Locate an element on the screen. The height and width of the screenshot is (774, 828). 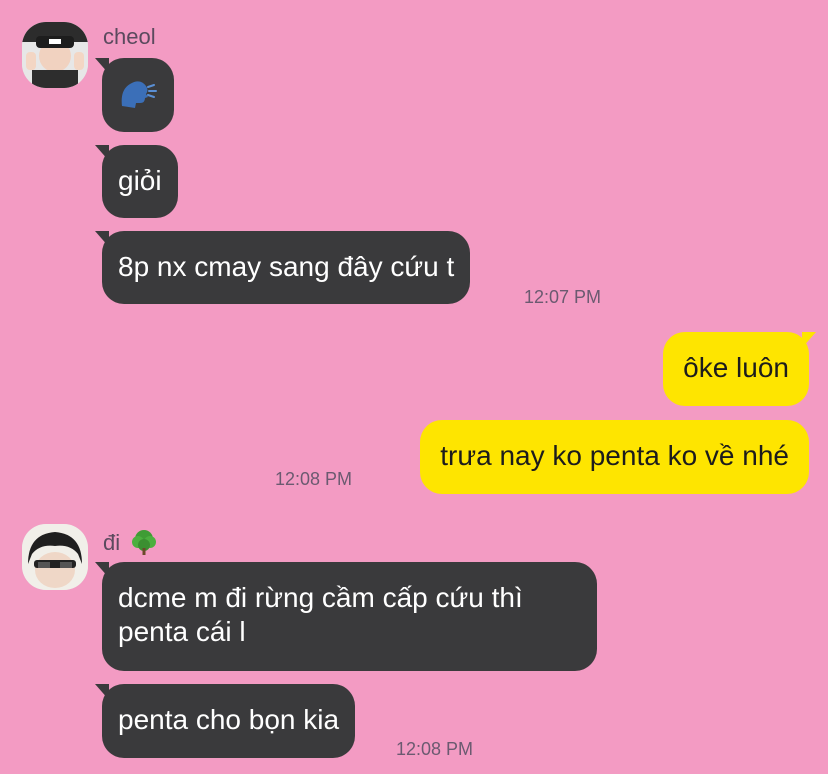
message-text: ôke luôn is located at coordinates (736, 367).